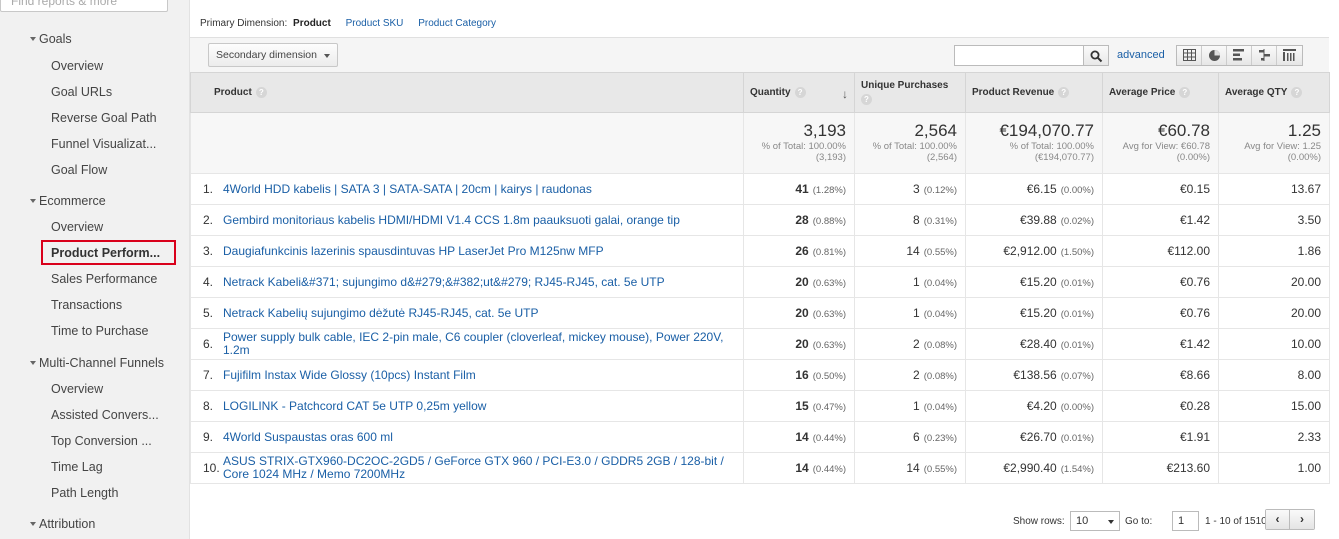 The height and width of the screenshot is (539, 1339). I want to click on product-revenue-cell: €138.56 (0.07%), so click(1034, 375).